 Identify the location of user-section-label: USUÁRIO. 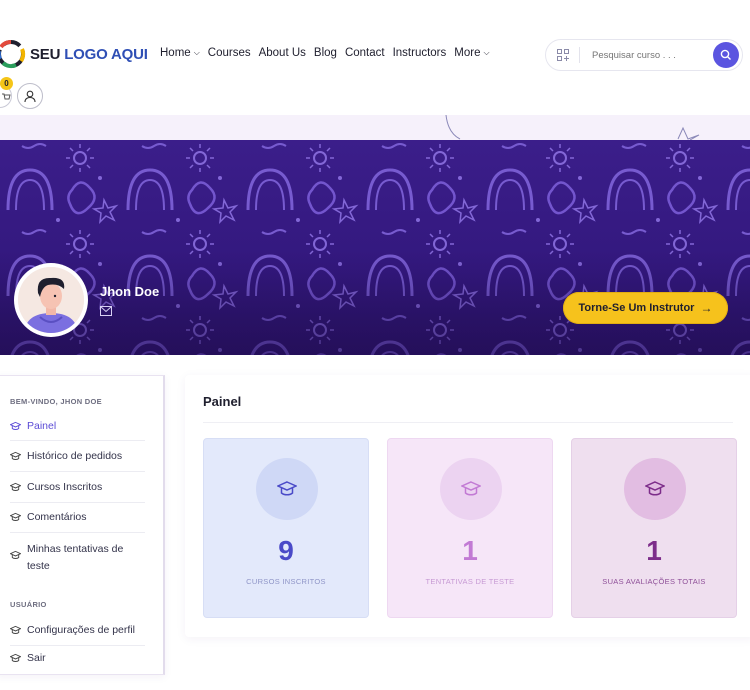
(28, 604).